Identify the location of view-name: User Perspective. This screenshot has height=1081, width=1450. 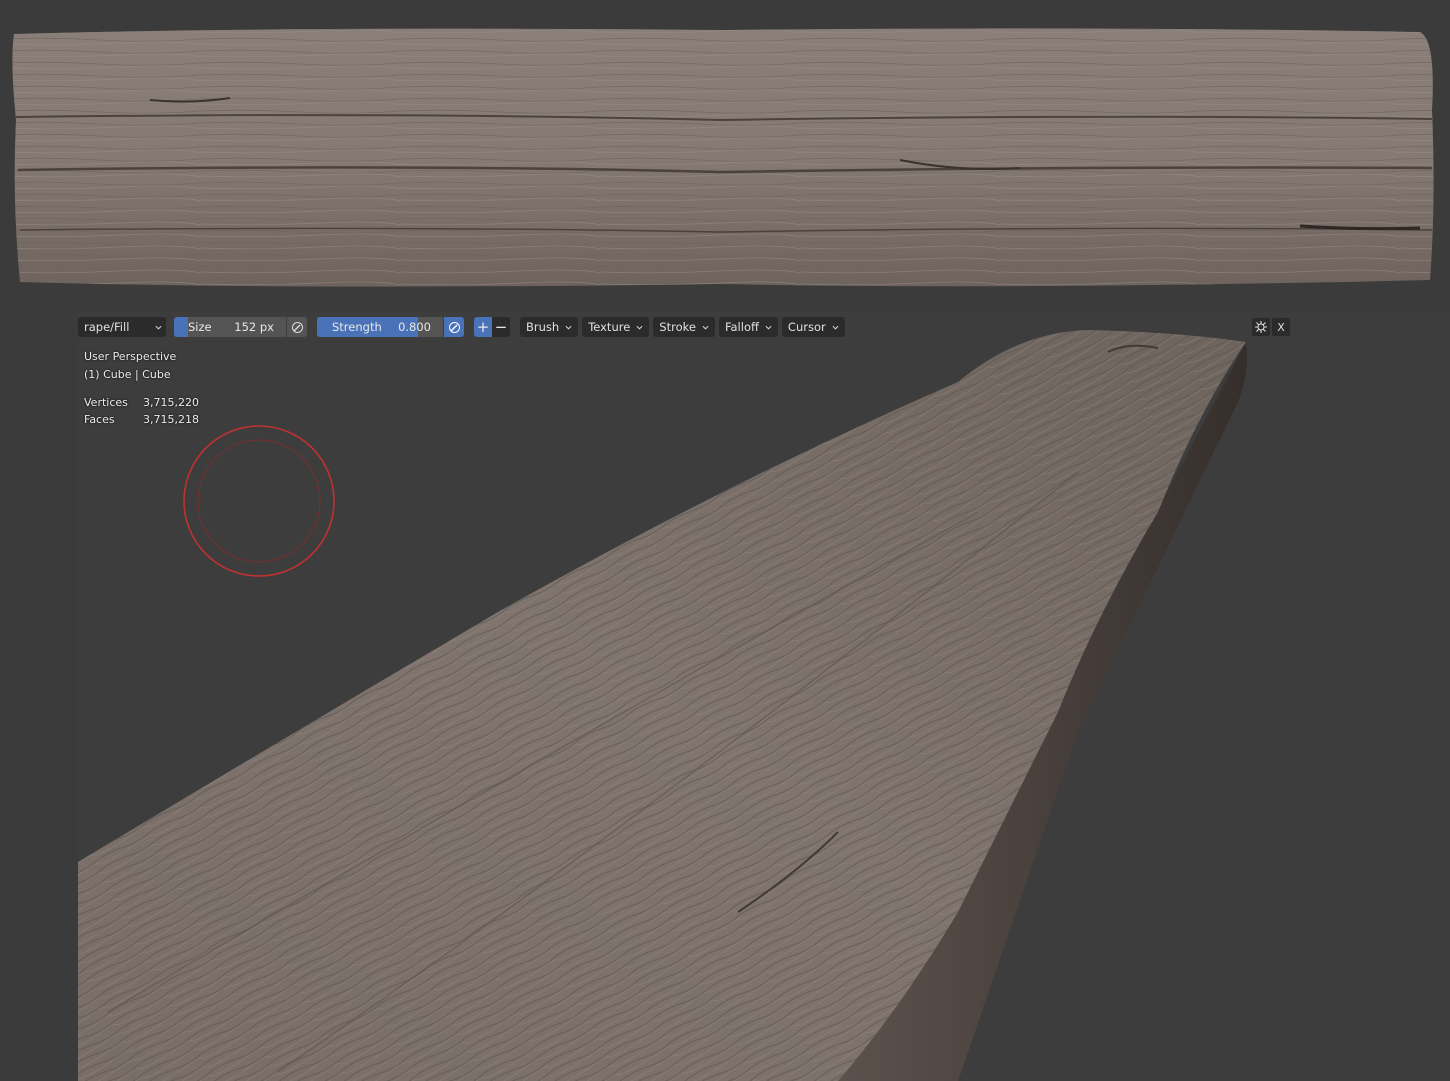
(130, 356).